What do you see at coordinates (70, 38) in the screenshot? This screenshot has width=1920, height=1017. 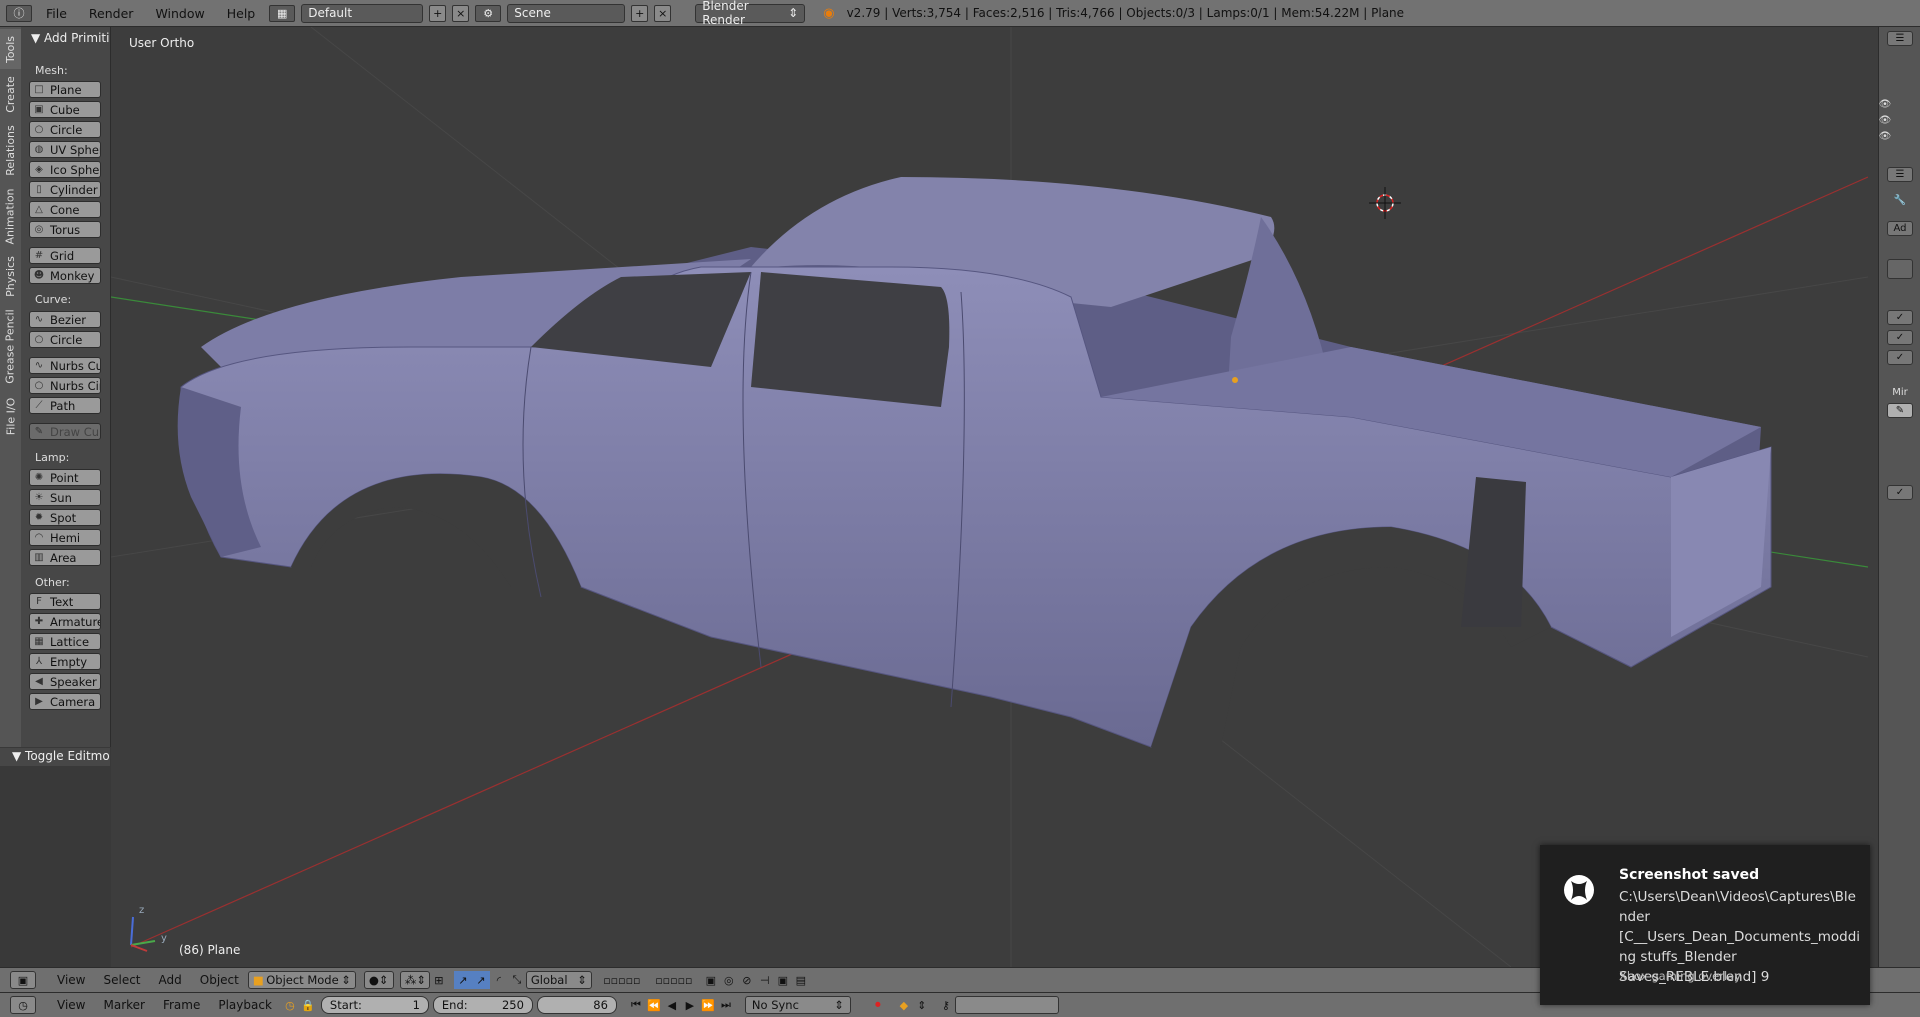 I see `add-primitive-panel-header: ▼ Add Primiti` at bounding box center [70, 38].